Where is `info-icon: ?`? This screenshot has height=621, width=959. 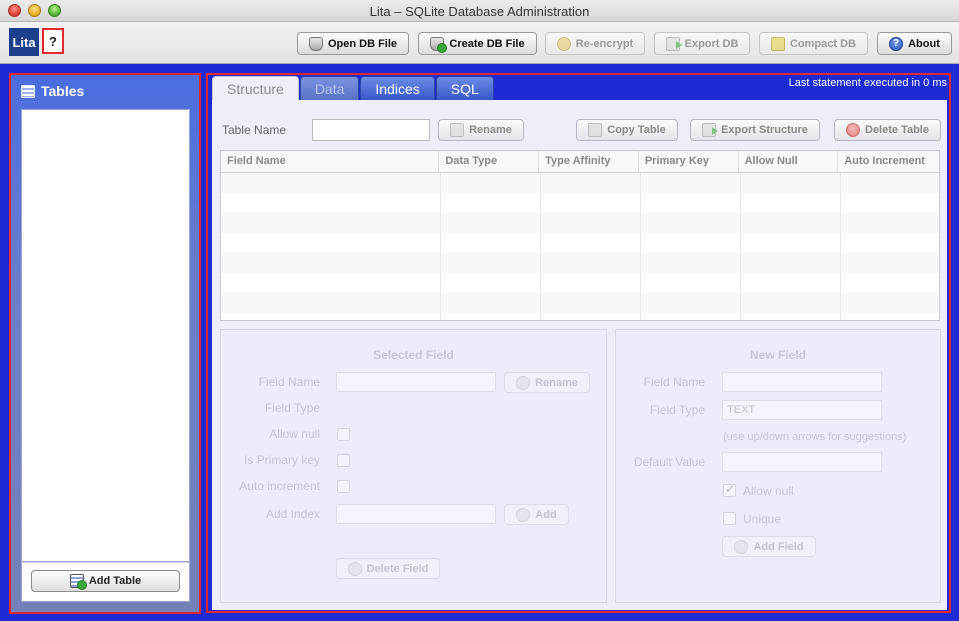 info-icon: ? is located at coordinates (896, 43).